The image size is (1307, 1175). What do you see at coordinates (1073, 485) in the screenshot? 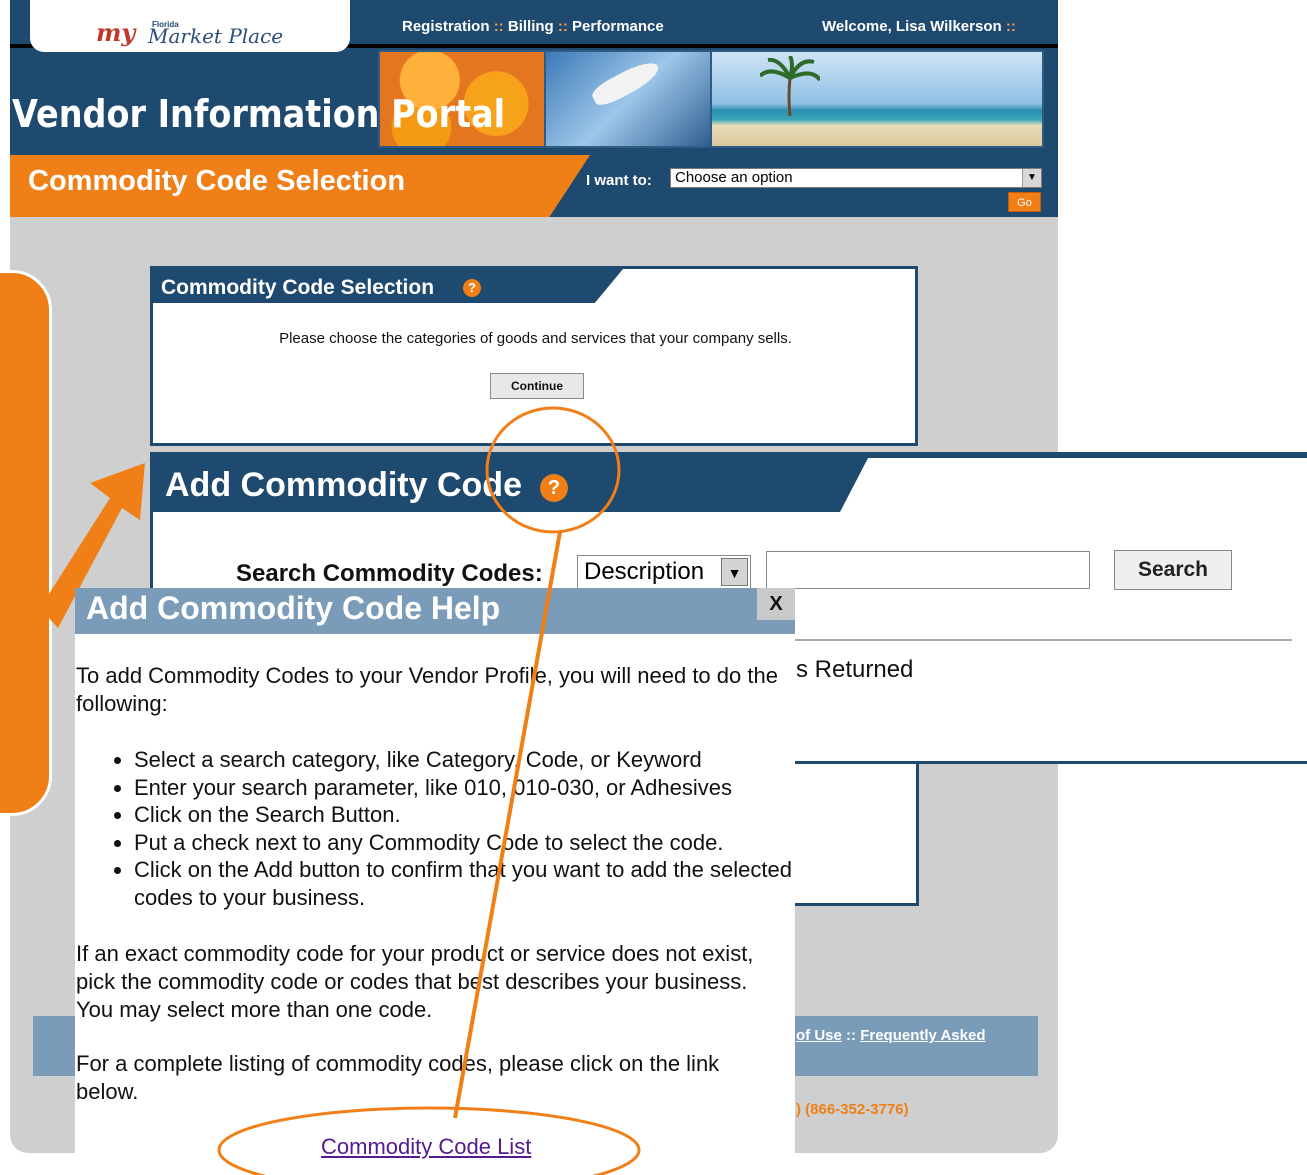
I see `add-commodity-header-notch` at bounding box center [1073, 485].